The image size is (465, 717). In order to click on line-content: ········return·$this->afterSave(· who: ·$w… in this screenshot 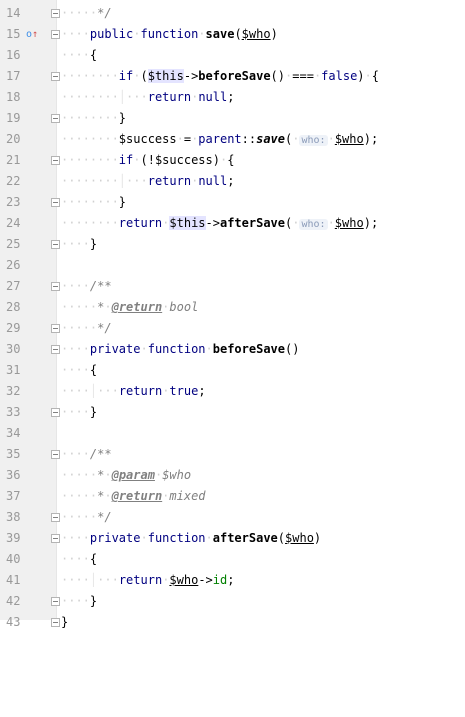, I will do `click(220, 223)`.